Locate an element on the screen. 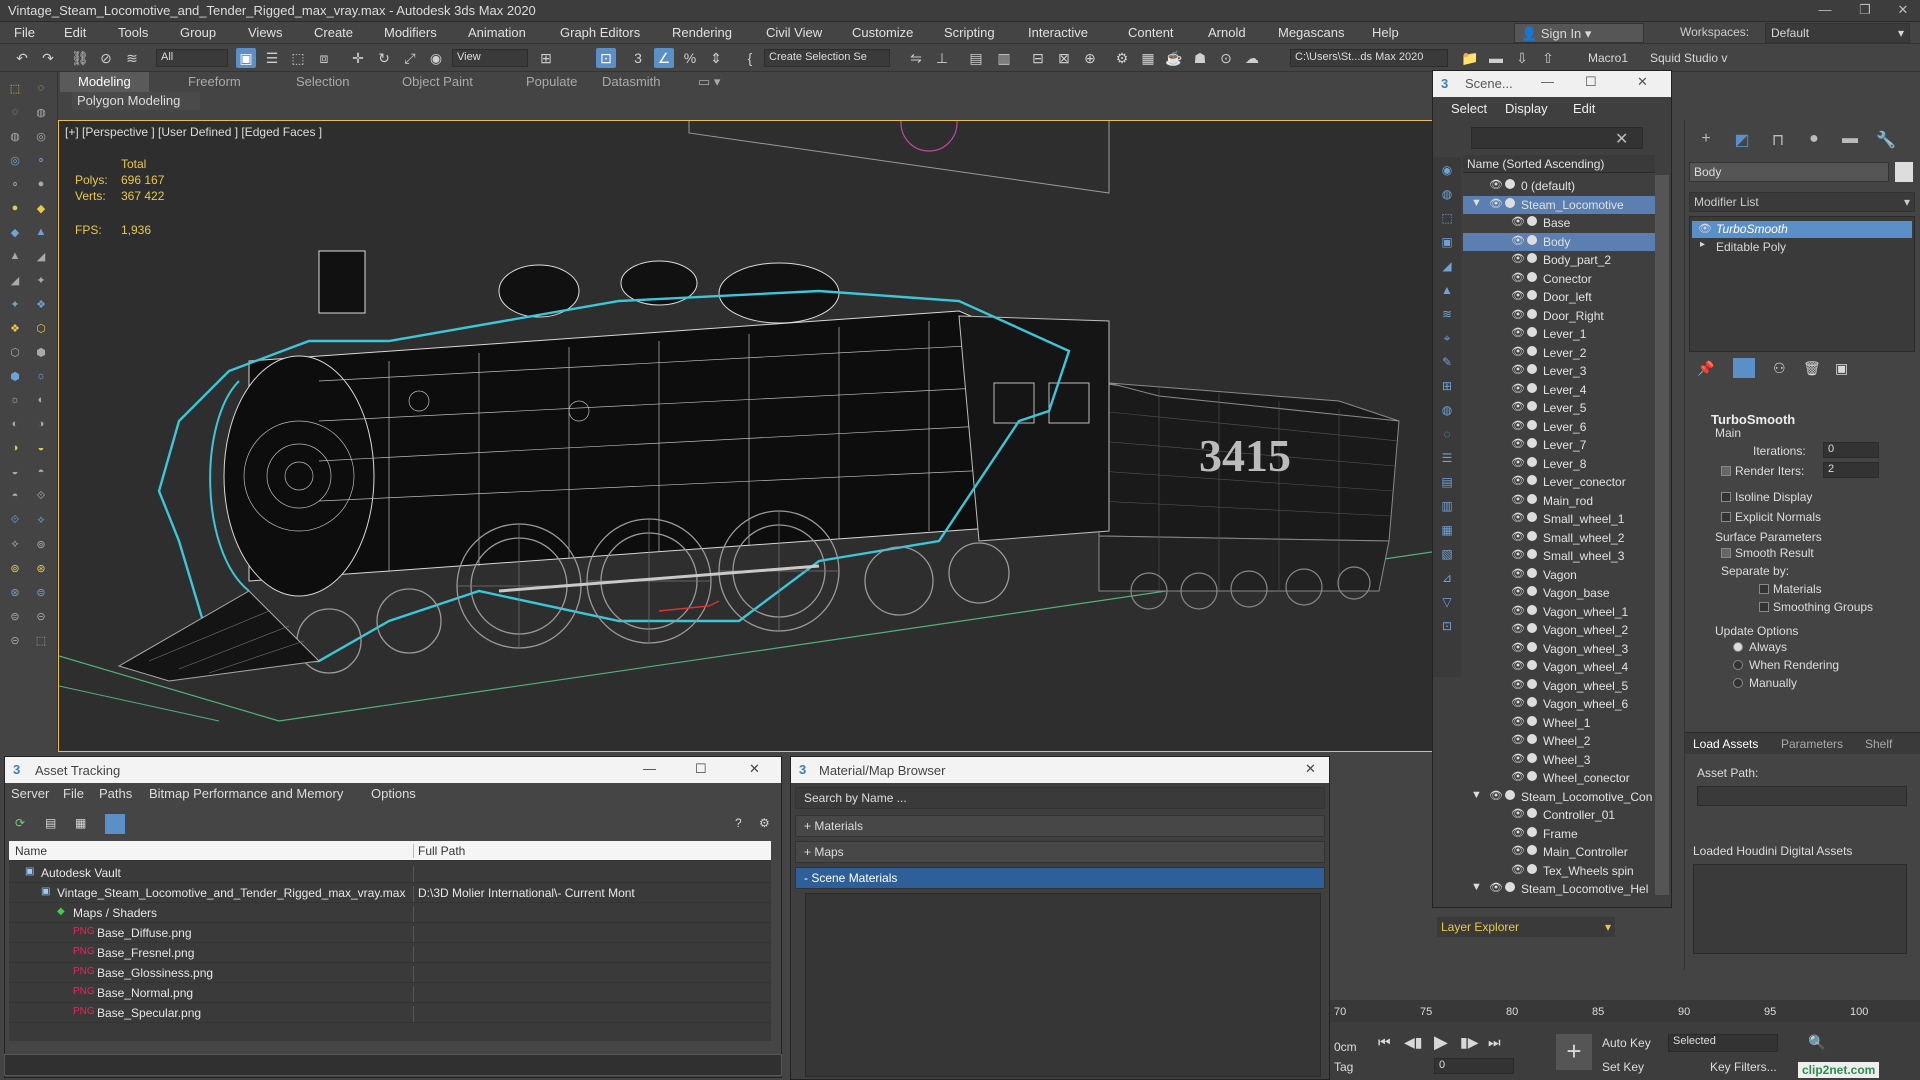 This screenshot has width=1920, height=1080. close-button: ✕ is located at coordinates (1903, 11).